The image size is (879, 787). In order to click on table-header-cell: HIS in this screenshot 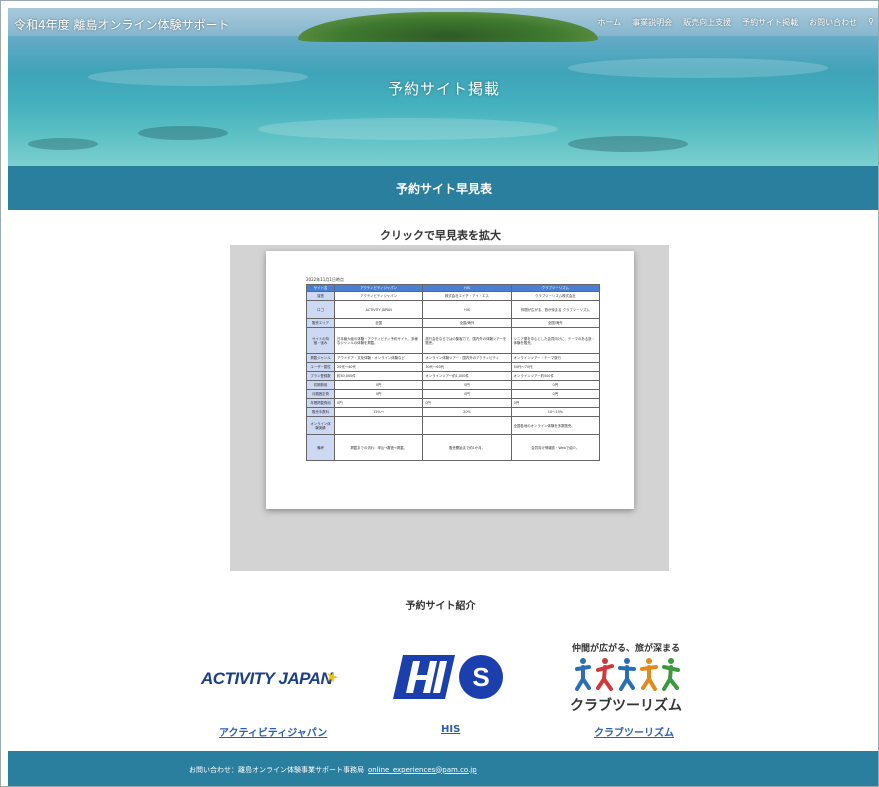, I will do `click(467, 288)`.